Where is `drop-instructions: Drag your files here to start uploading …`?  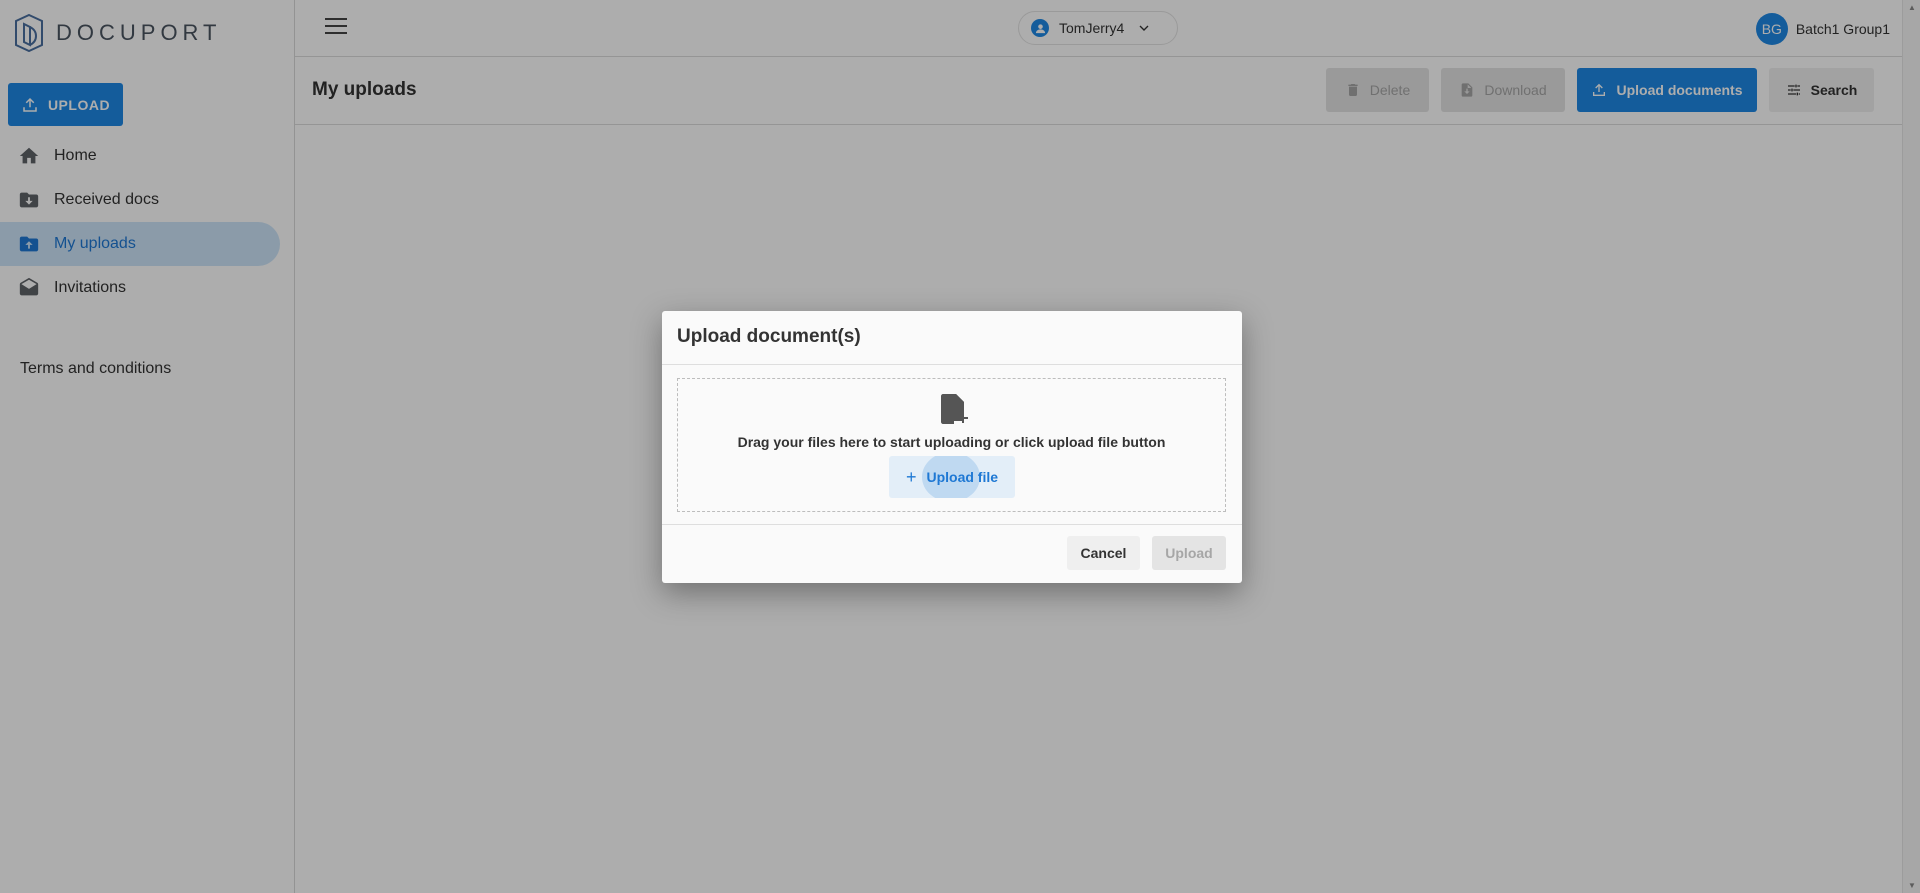 drop-instructions: Drag your files here to start uploading … is located at coordinates (951, 442).